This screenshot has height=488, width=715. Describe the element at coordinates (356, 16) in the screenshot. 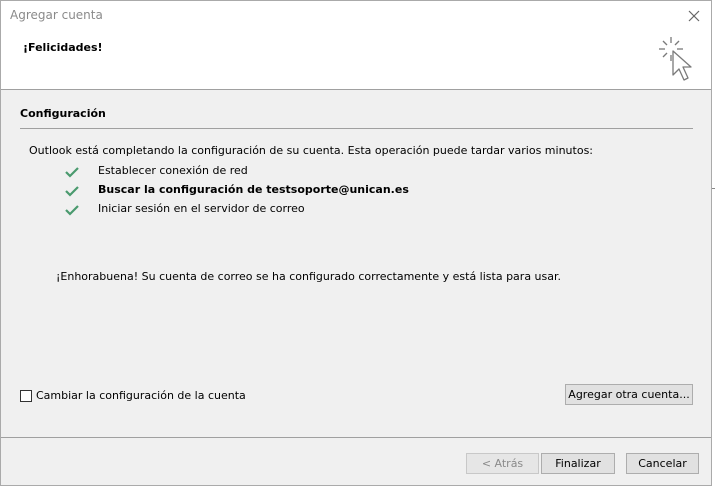

I see `title-bar: Agregar cuenta` at that location.